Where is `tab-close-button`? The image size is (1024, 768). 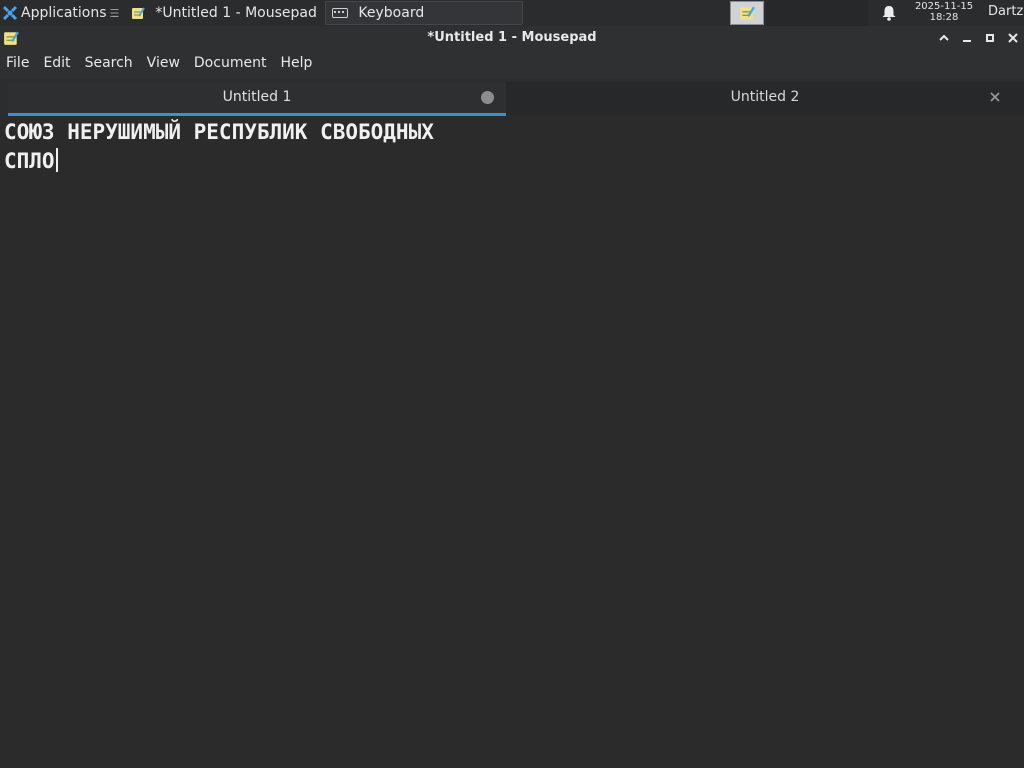
tab-close-button is located at coordinates (995, 97).